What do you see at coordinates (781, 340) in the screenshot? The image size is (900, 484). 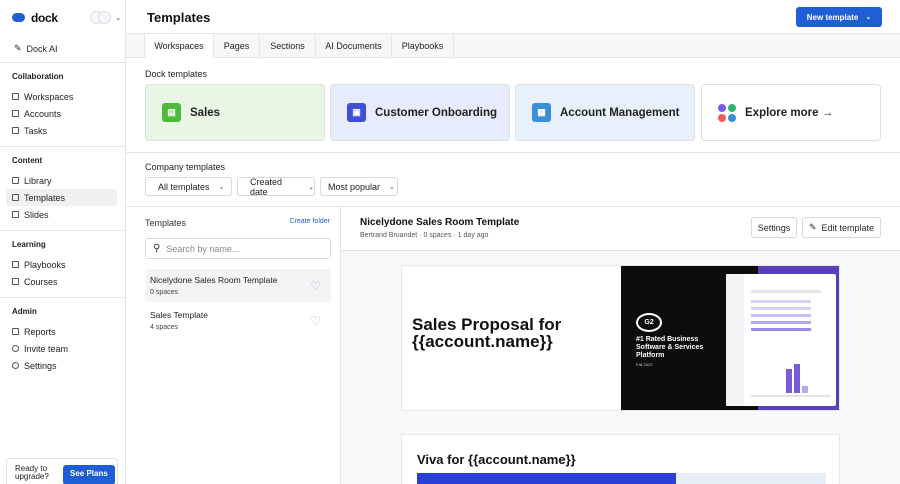 I see `app-screenshot-image` at bounding box center [781, 340].